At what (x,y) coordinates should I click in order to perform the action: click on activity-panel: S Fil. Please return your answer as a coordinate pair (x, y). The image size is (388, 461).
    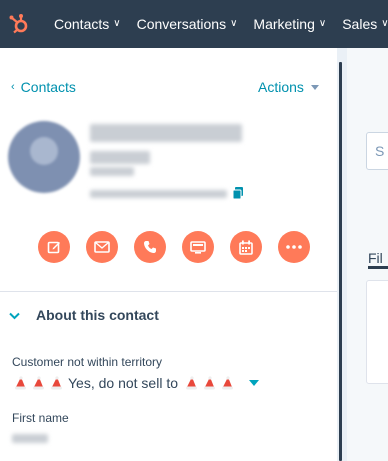
    Looking at the image, I should click on (367, 254).